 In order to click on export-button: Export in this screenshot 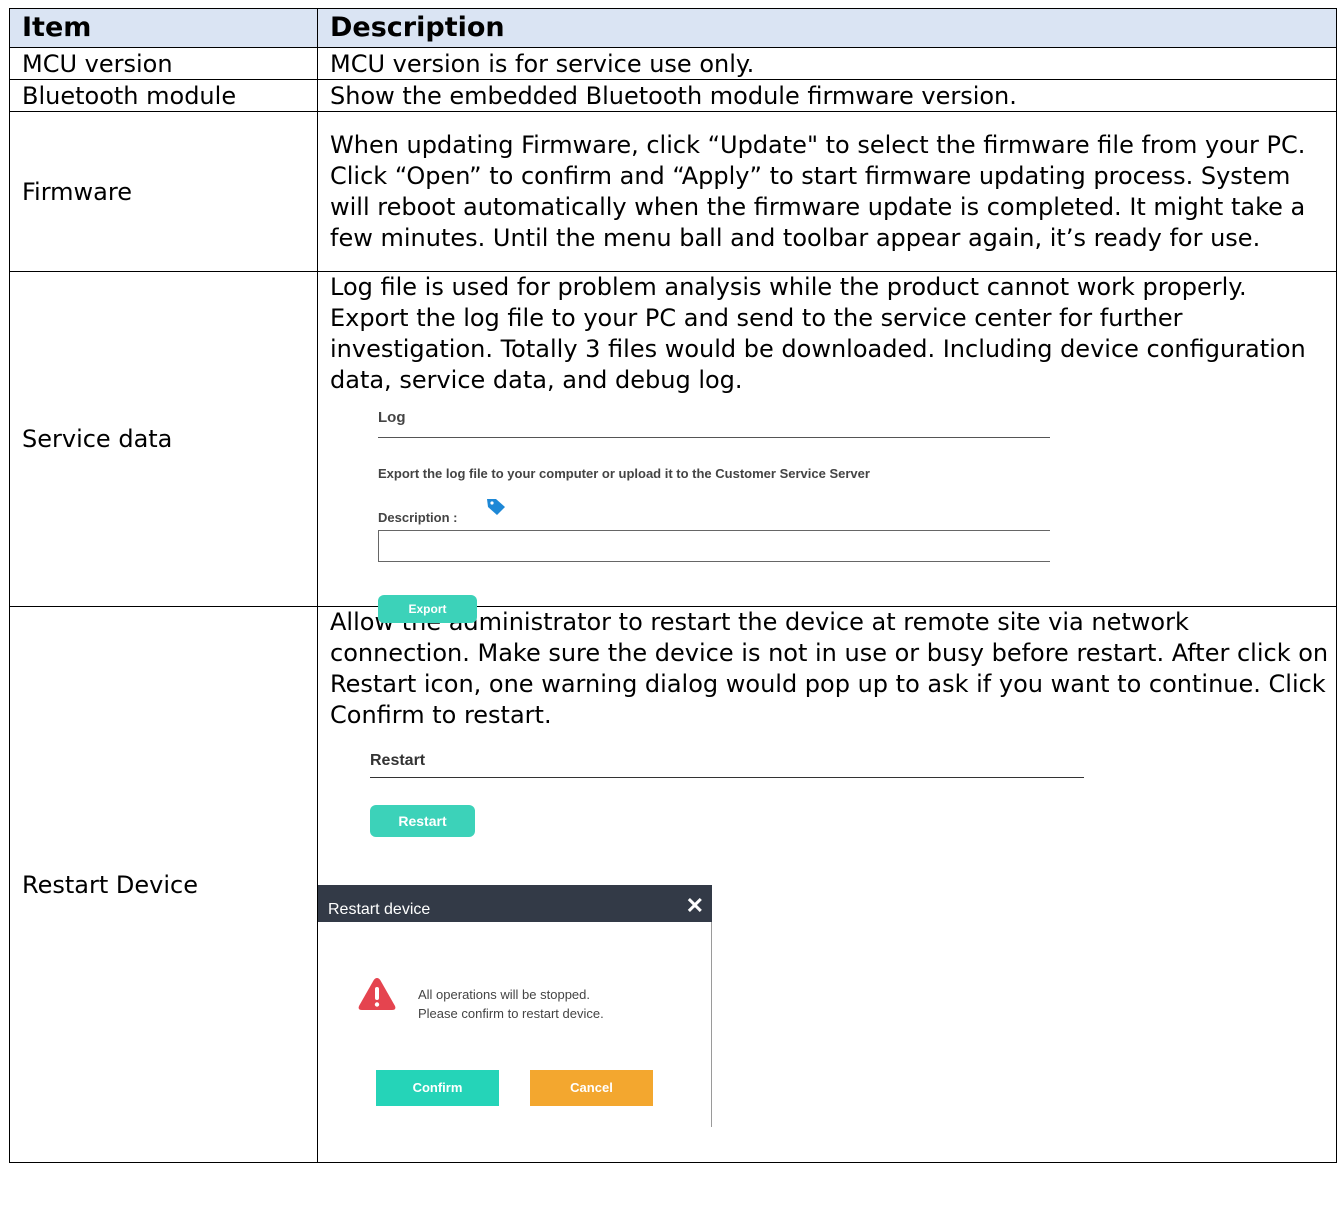, I will do `click(427, 609)`.